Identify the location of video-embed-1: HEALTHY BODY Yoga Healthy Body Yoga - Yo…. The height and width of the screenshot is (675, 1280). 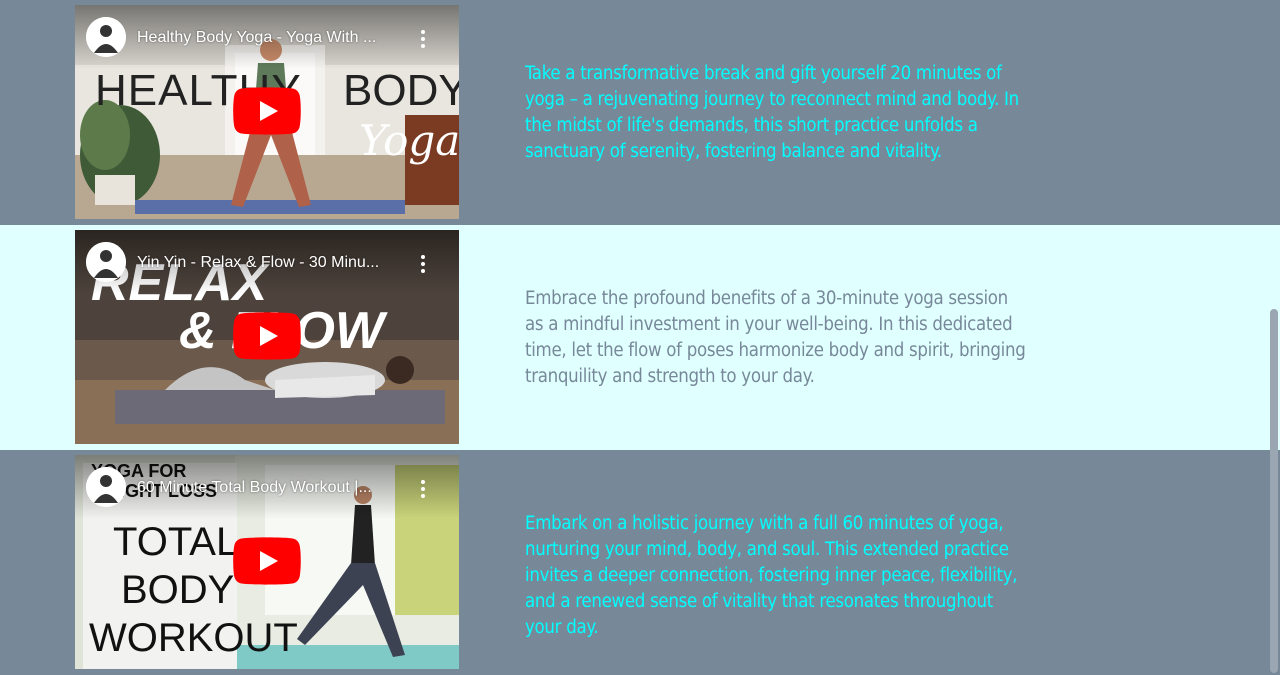
(267, 112).